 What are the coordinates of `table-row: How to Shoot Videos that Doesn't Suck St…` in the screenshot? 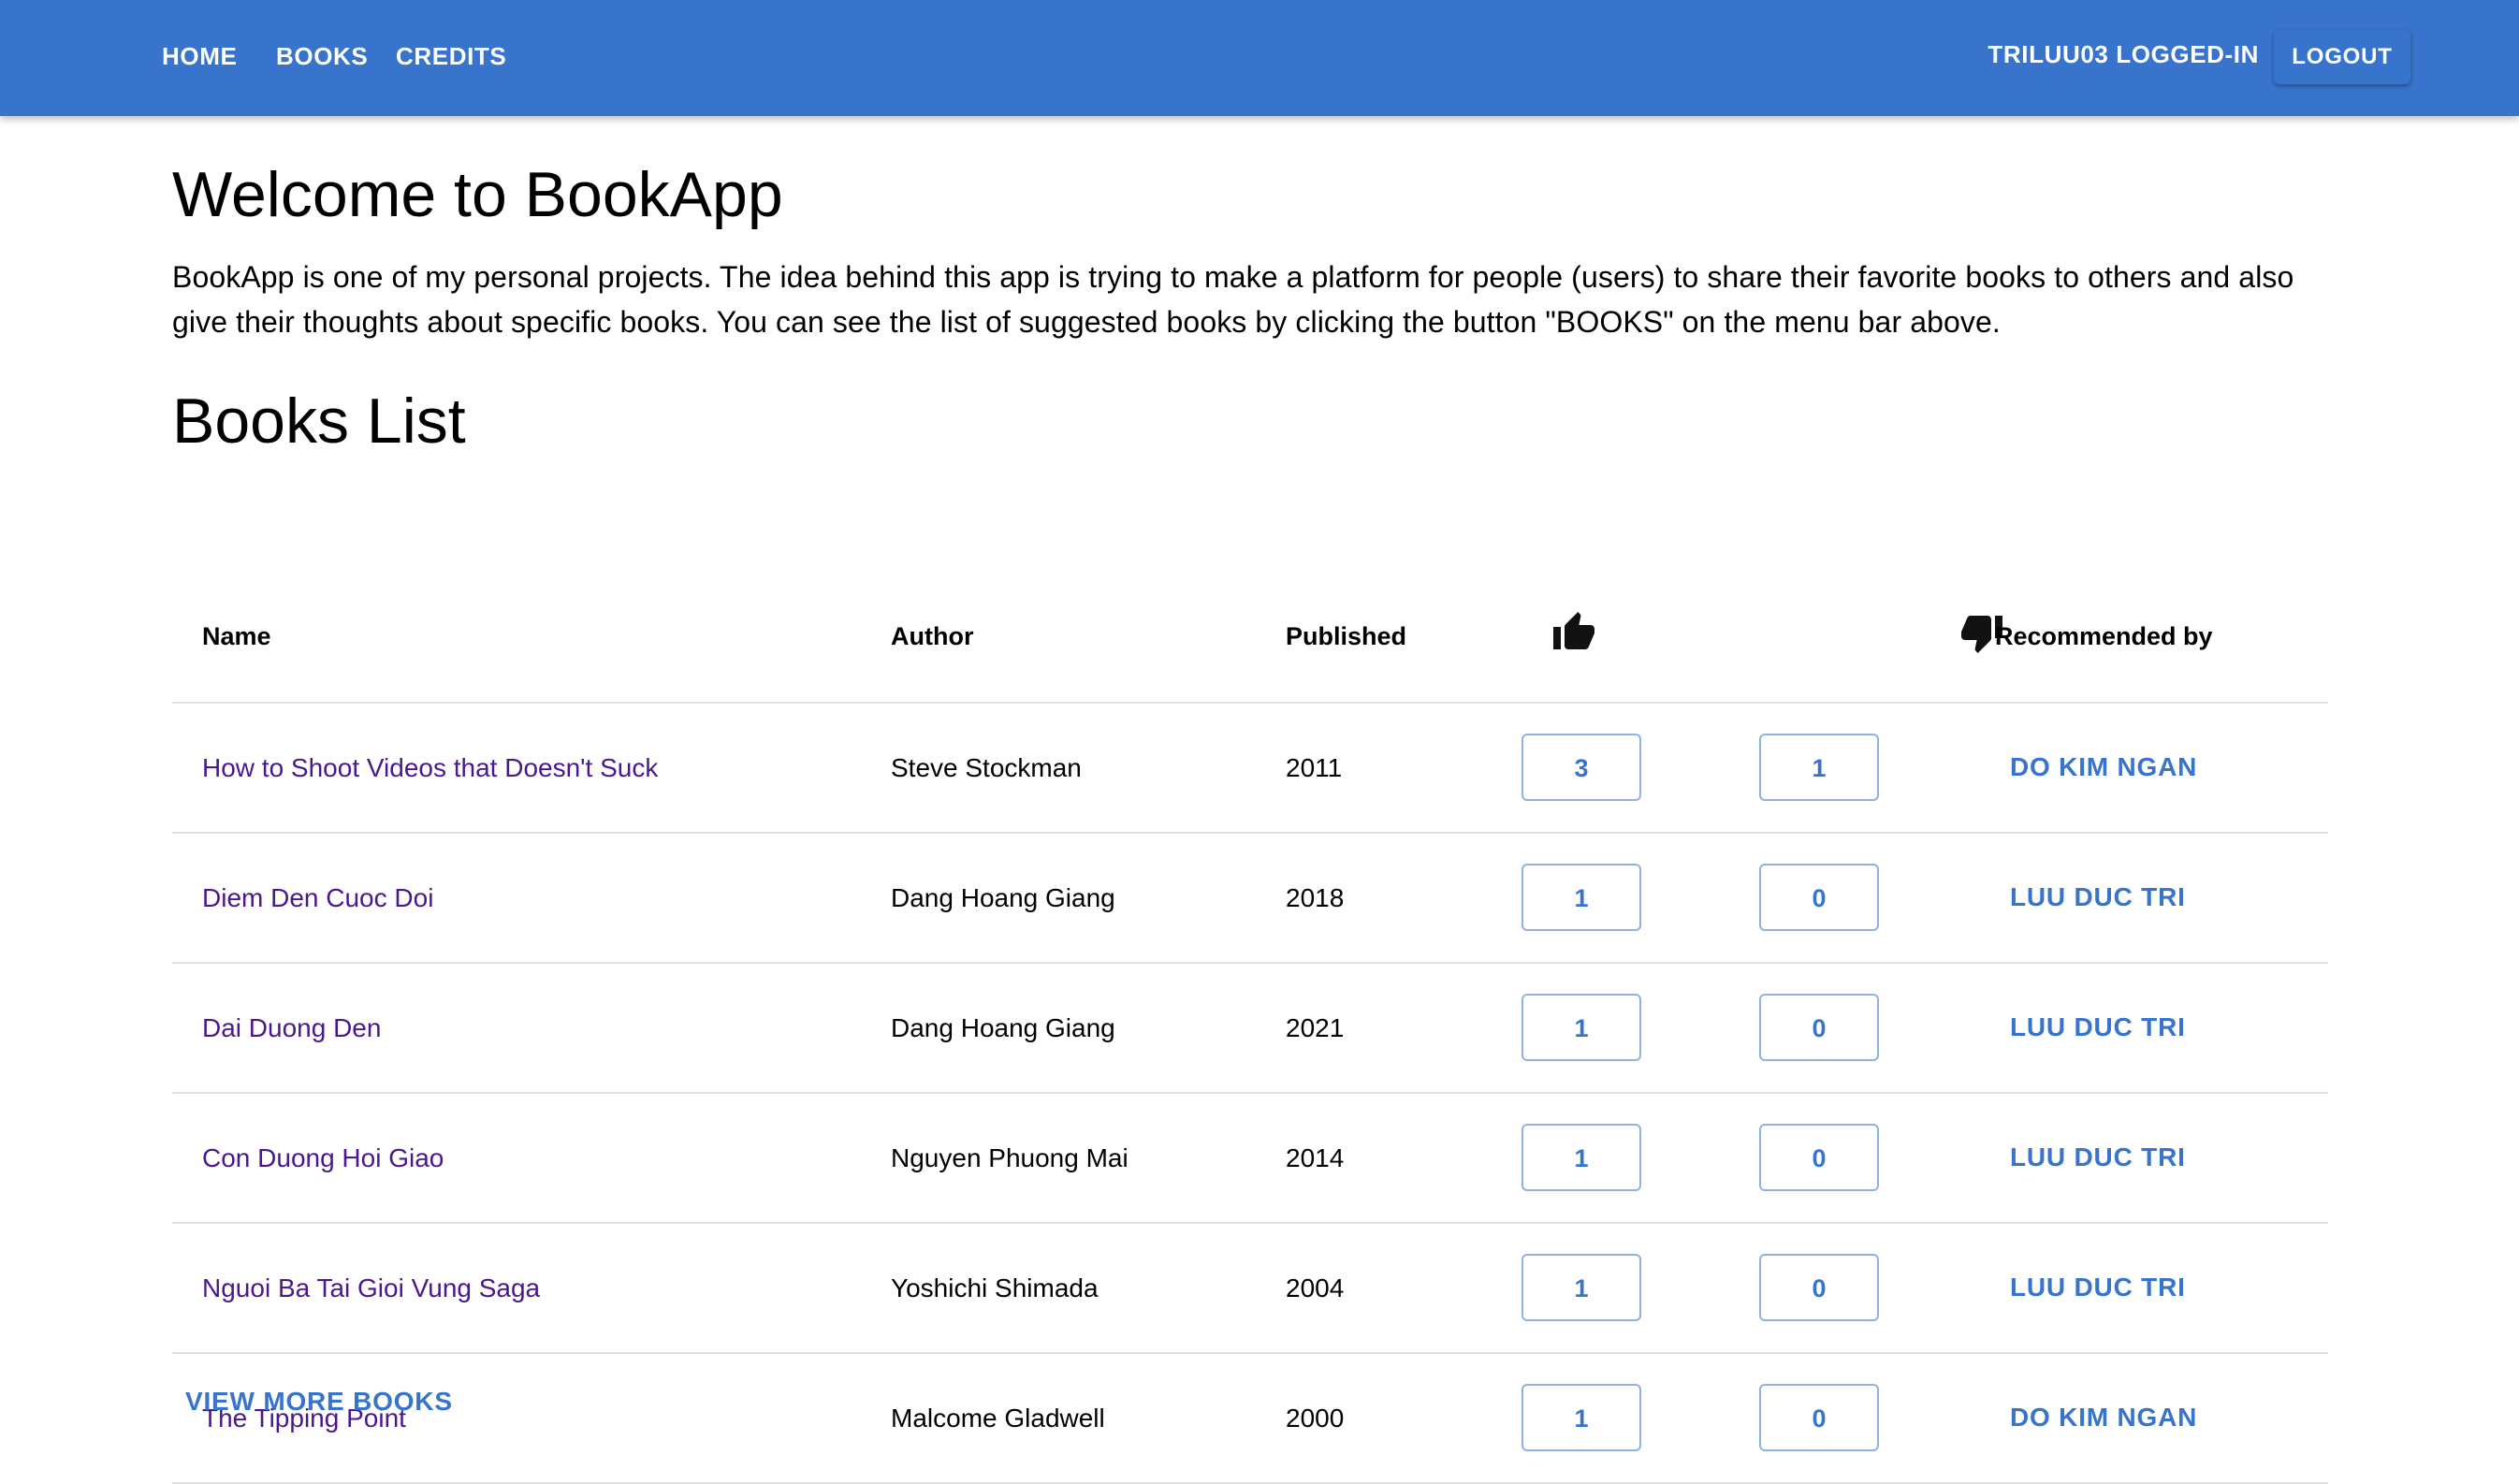 It's located at (1250, 769).